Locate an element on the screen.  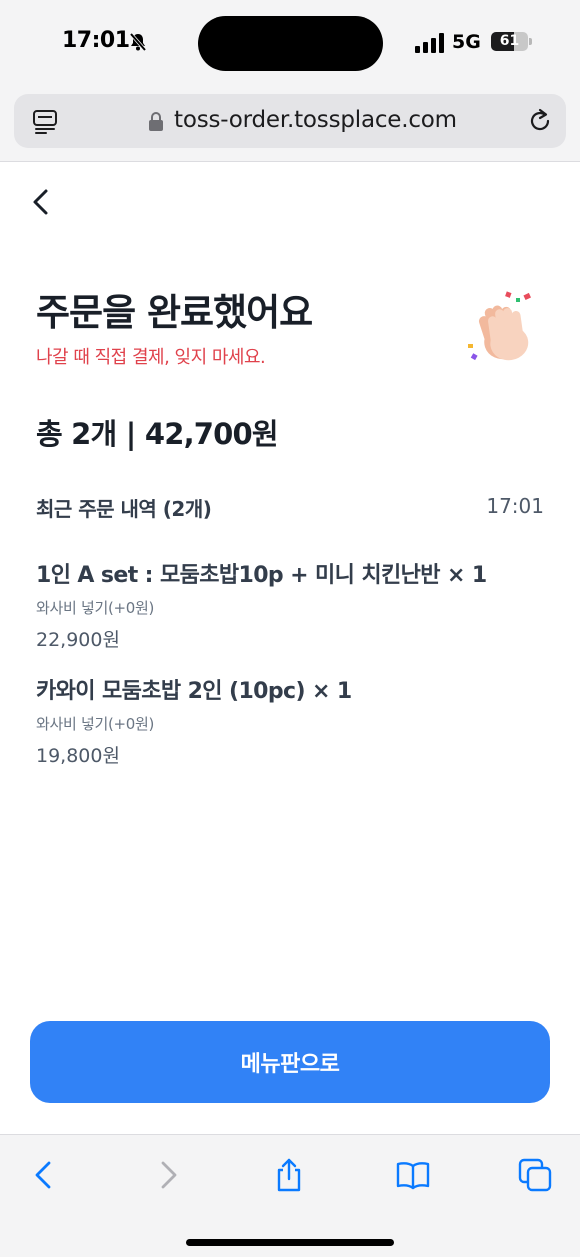
chevron-left-icon is located at coordinates (42, 202).